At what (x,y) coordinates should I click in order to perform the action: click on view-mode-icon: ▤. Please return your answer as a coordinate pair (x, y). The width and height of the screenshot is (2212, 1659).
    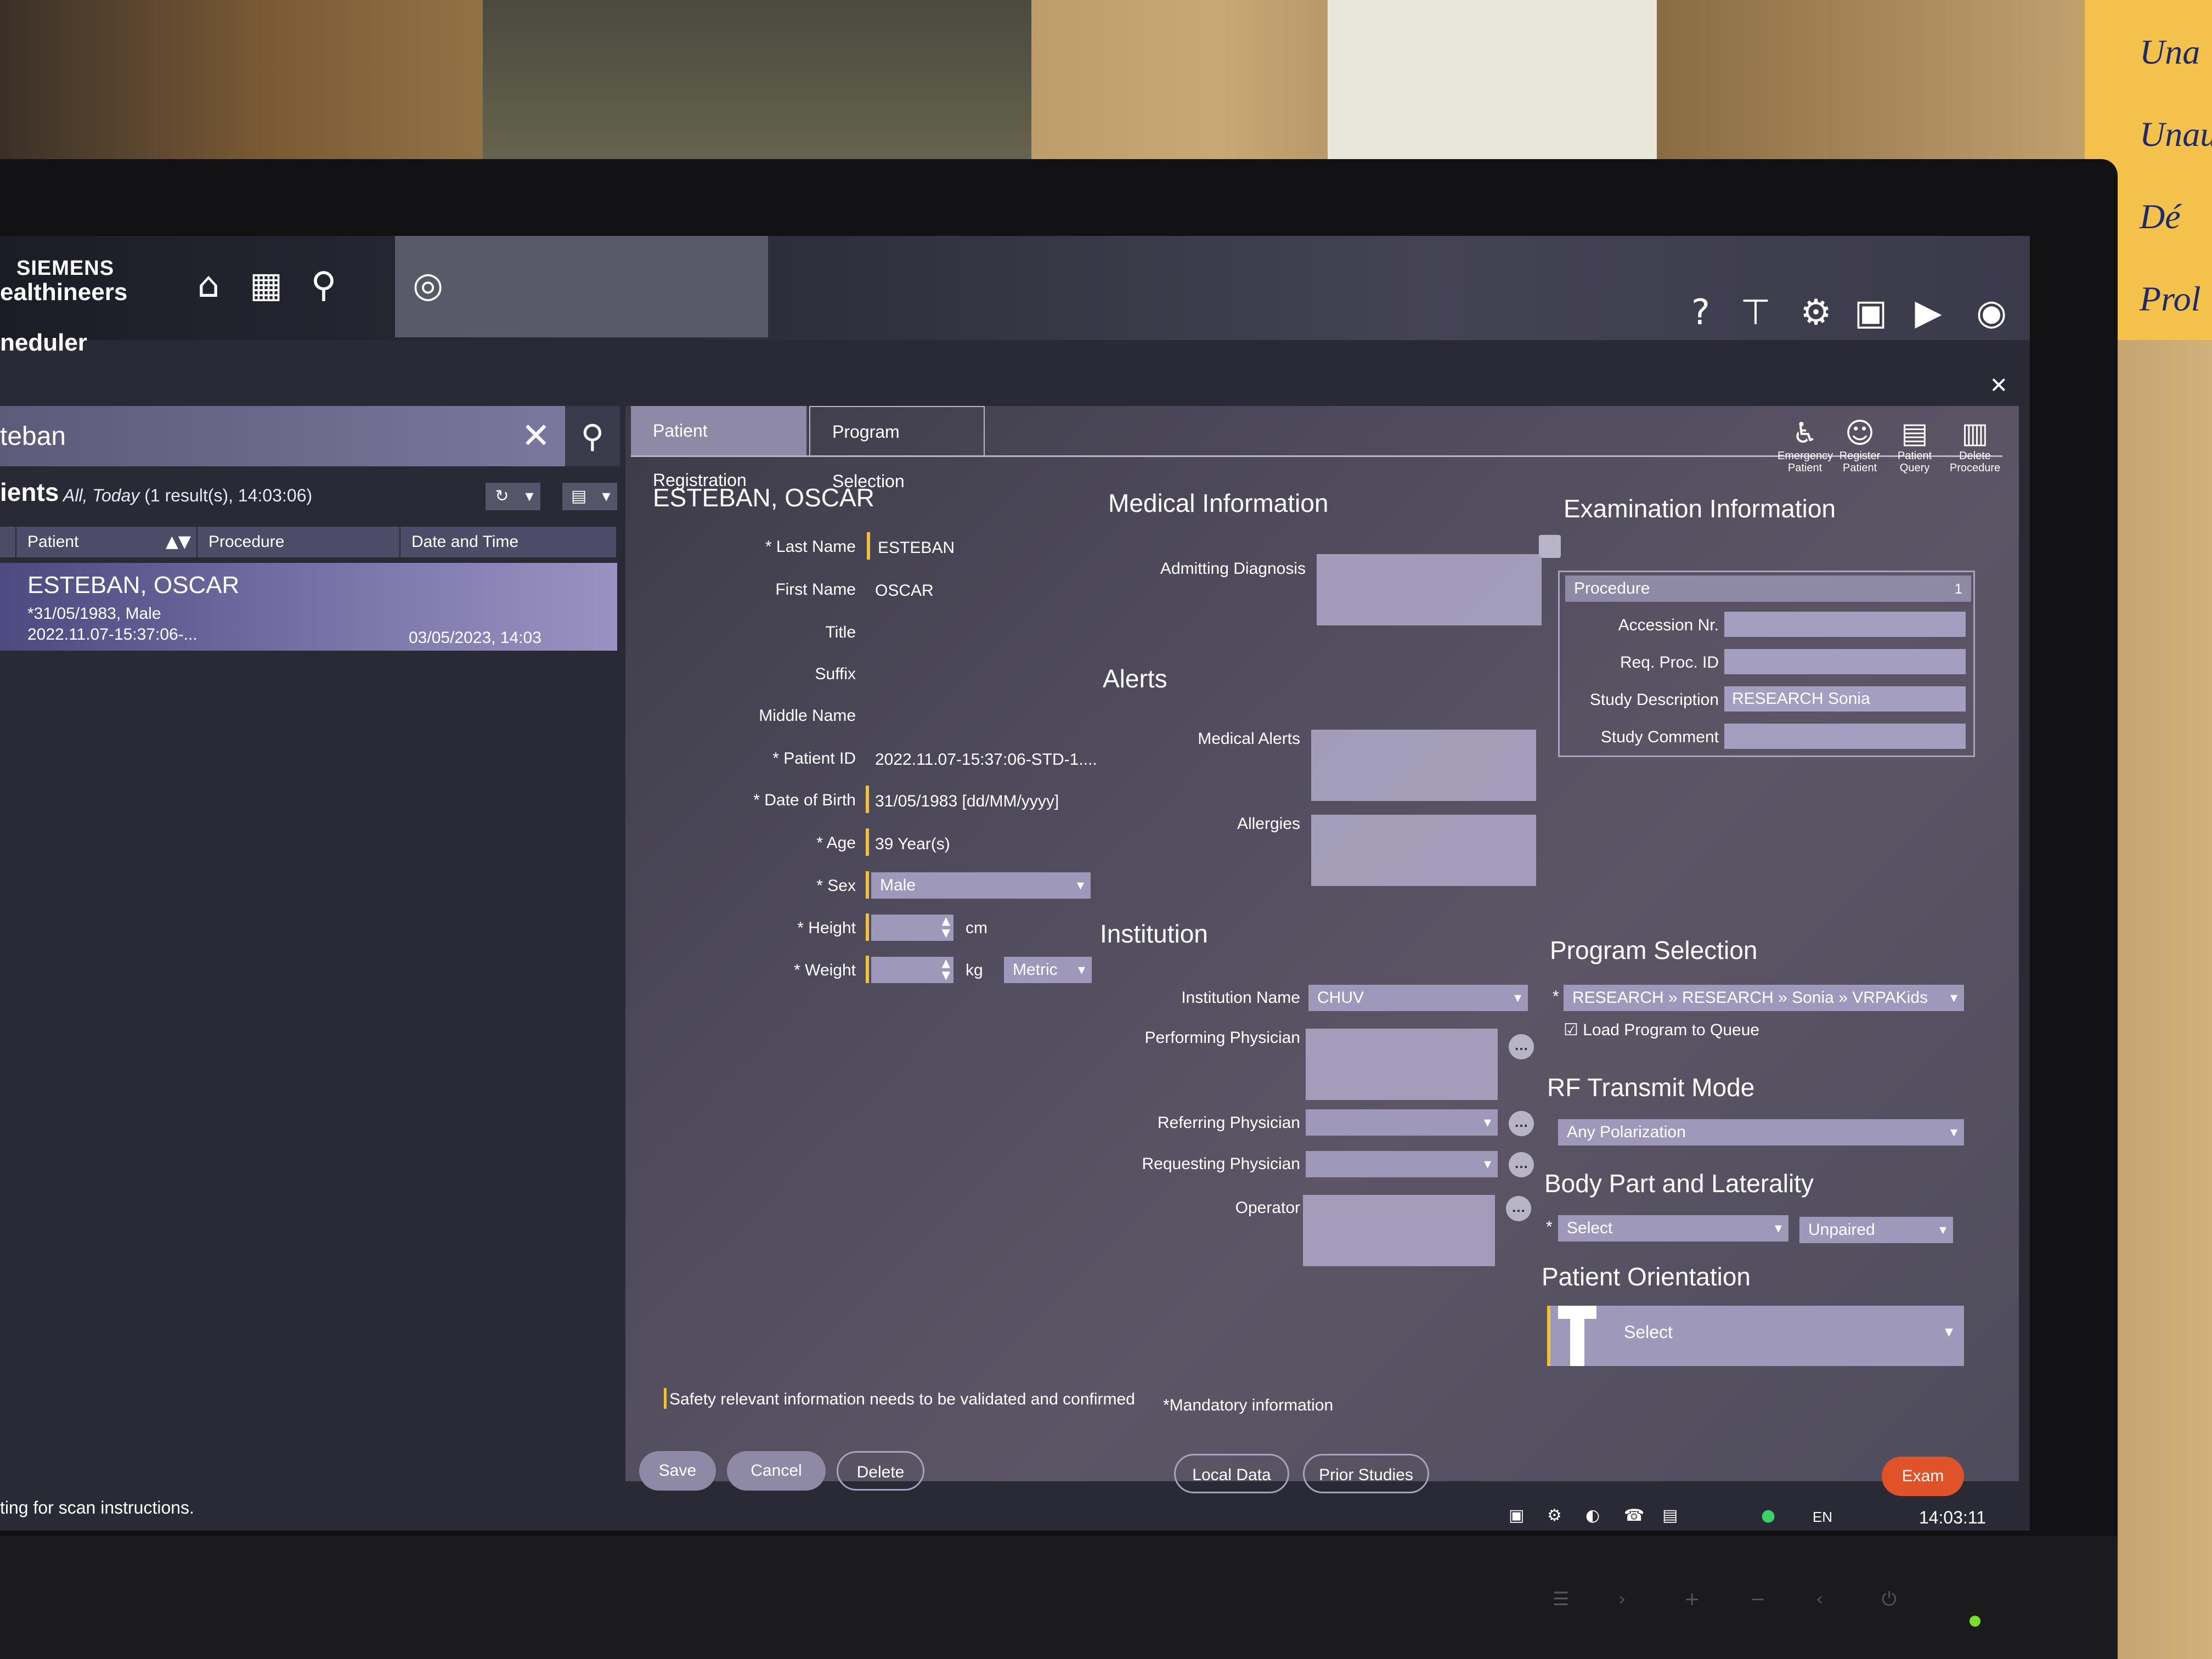
    Looking at the image, I should click on (579, 497).